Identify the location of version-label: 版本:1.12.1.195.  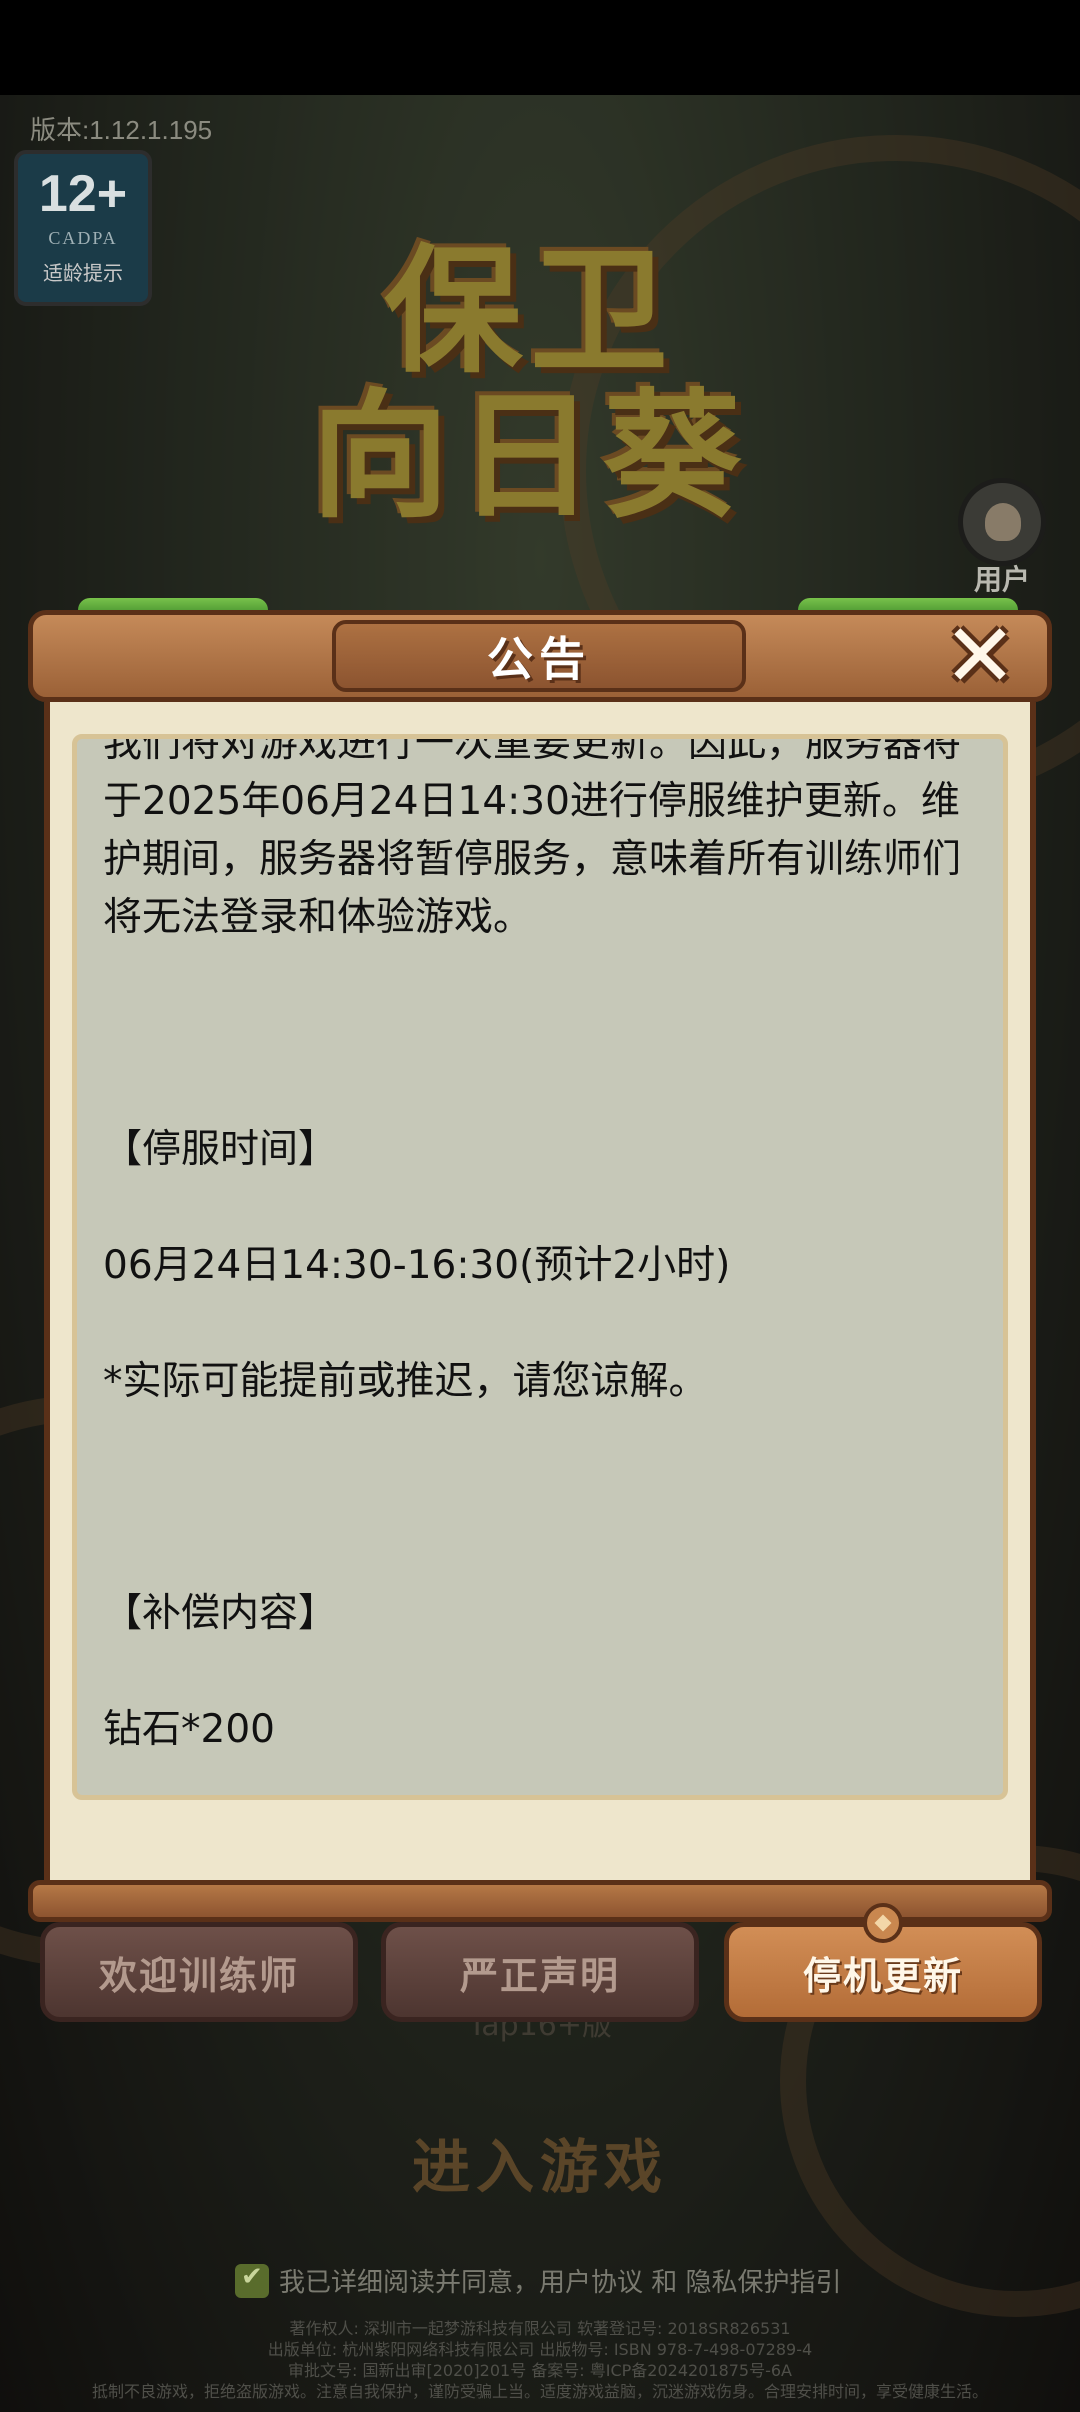
(121, 130).